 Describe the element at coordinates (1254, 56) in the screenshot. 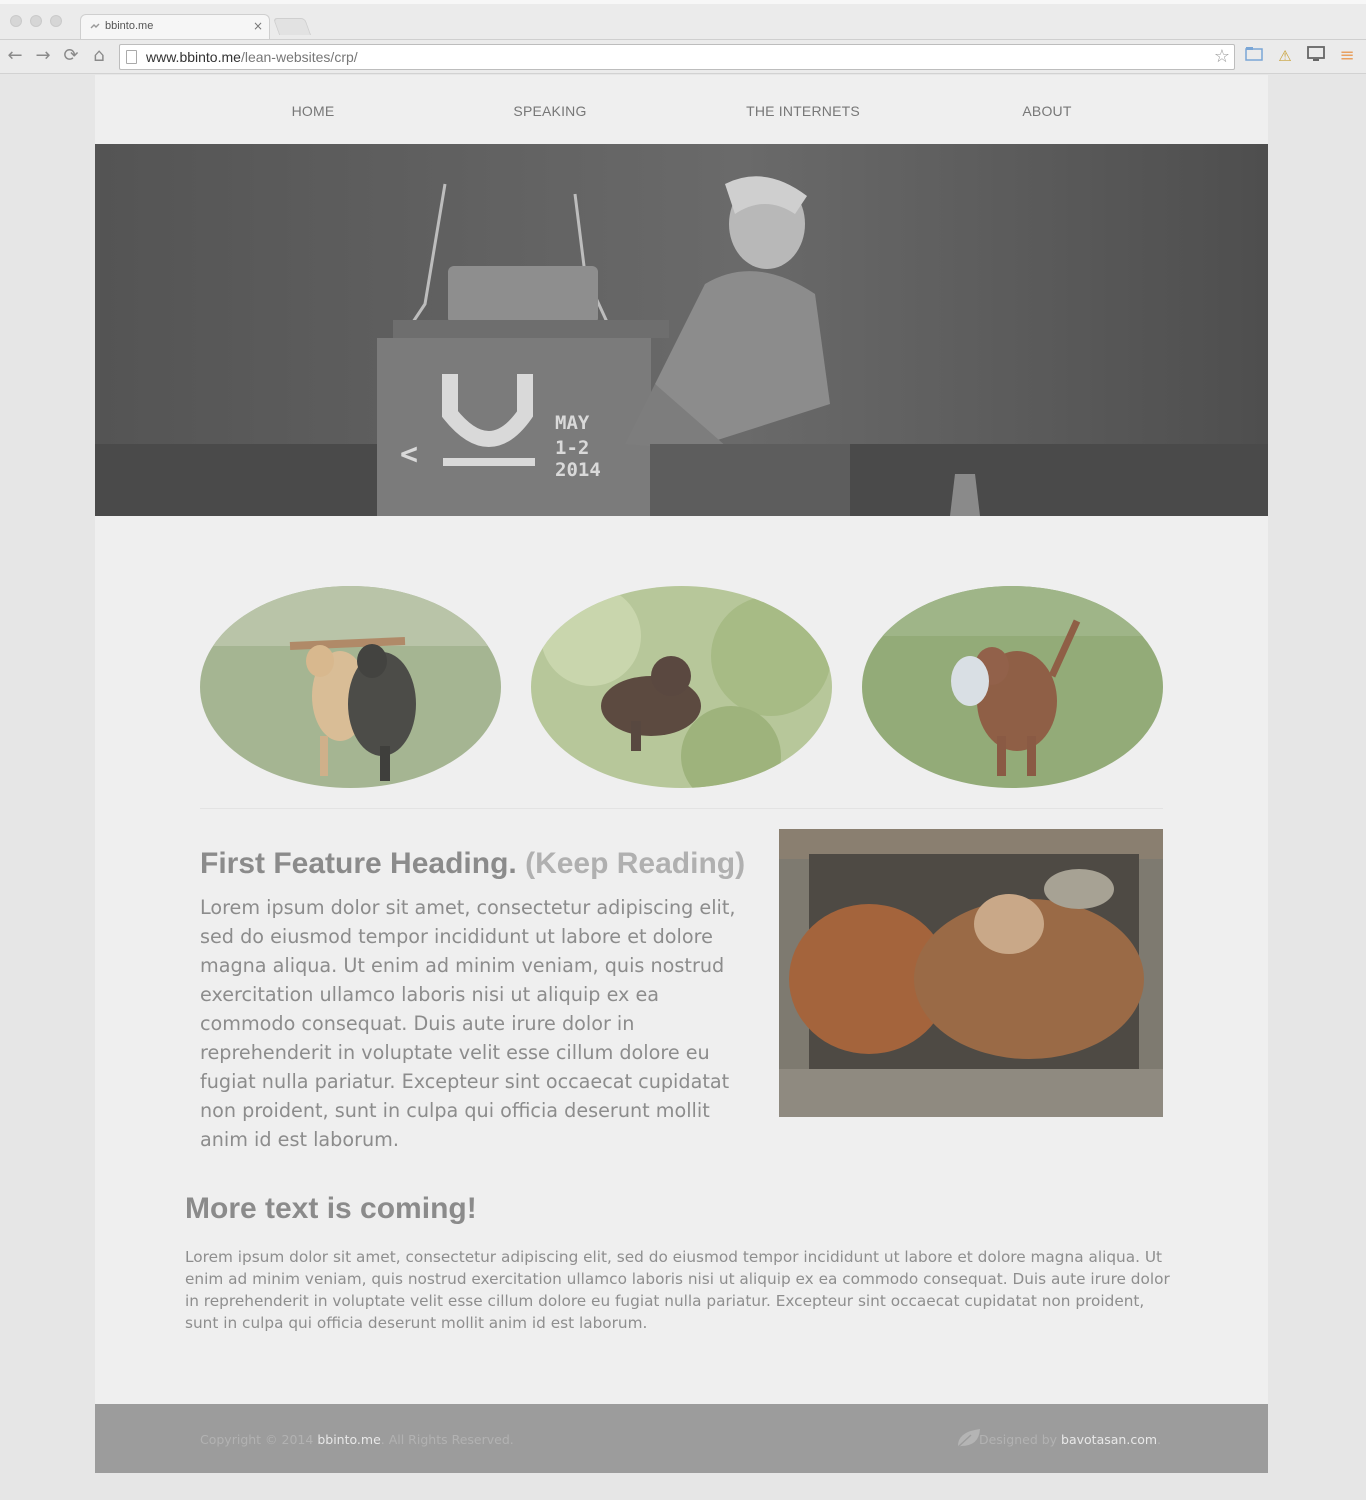

I see `folder-extension-icon` at that location.